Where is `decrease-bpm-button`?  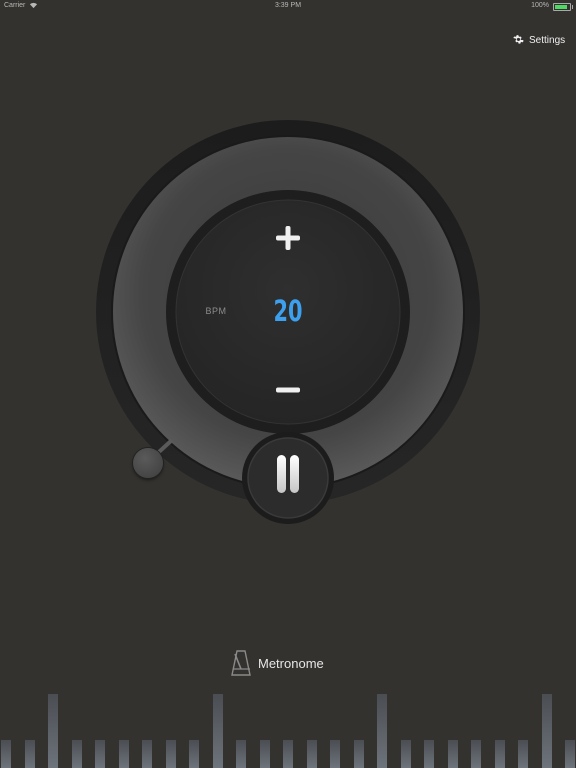
decrease-bpm-button is located at coordinates (288, 390).